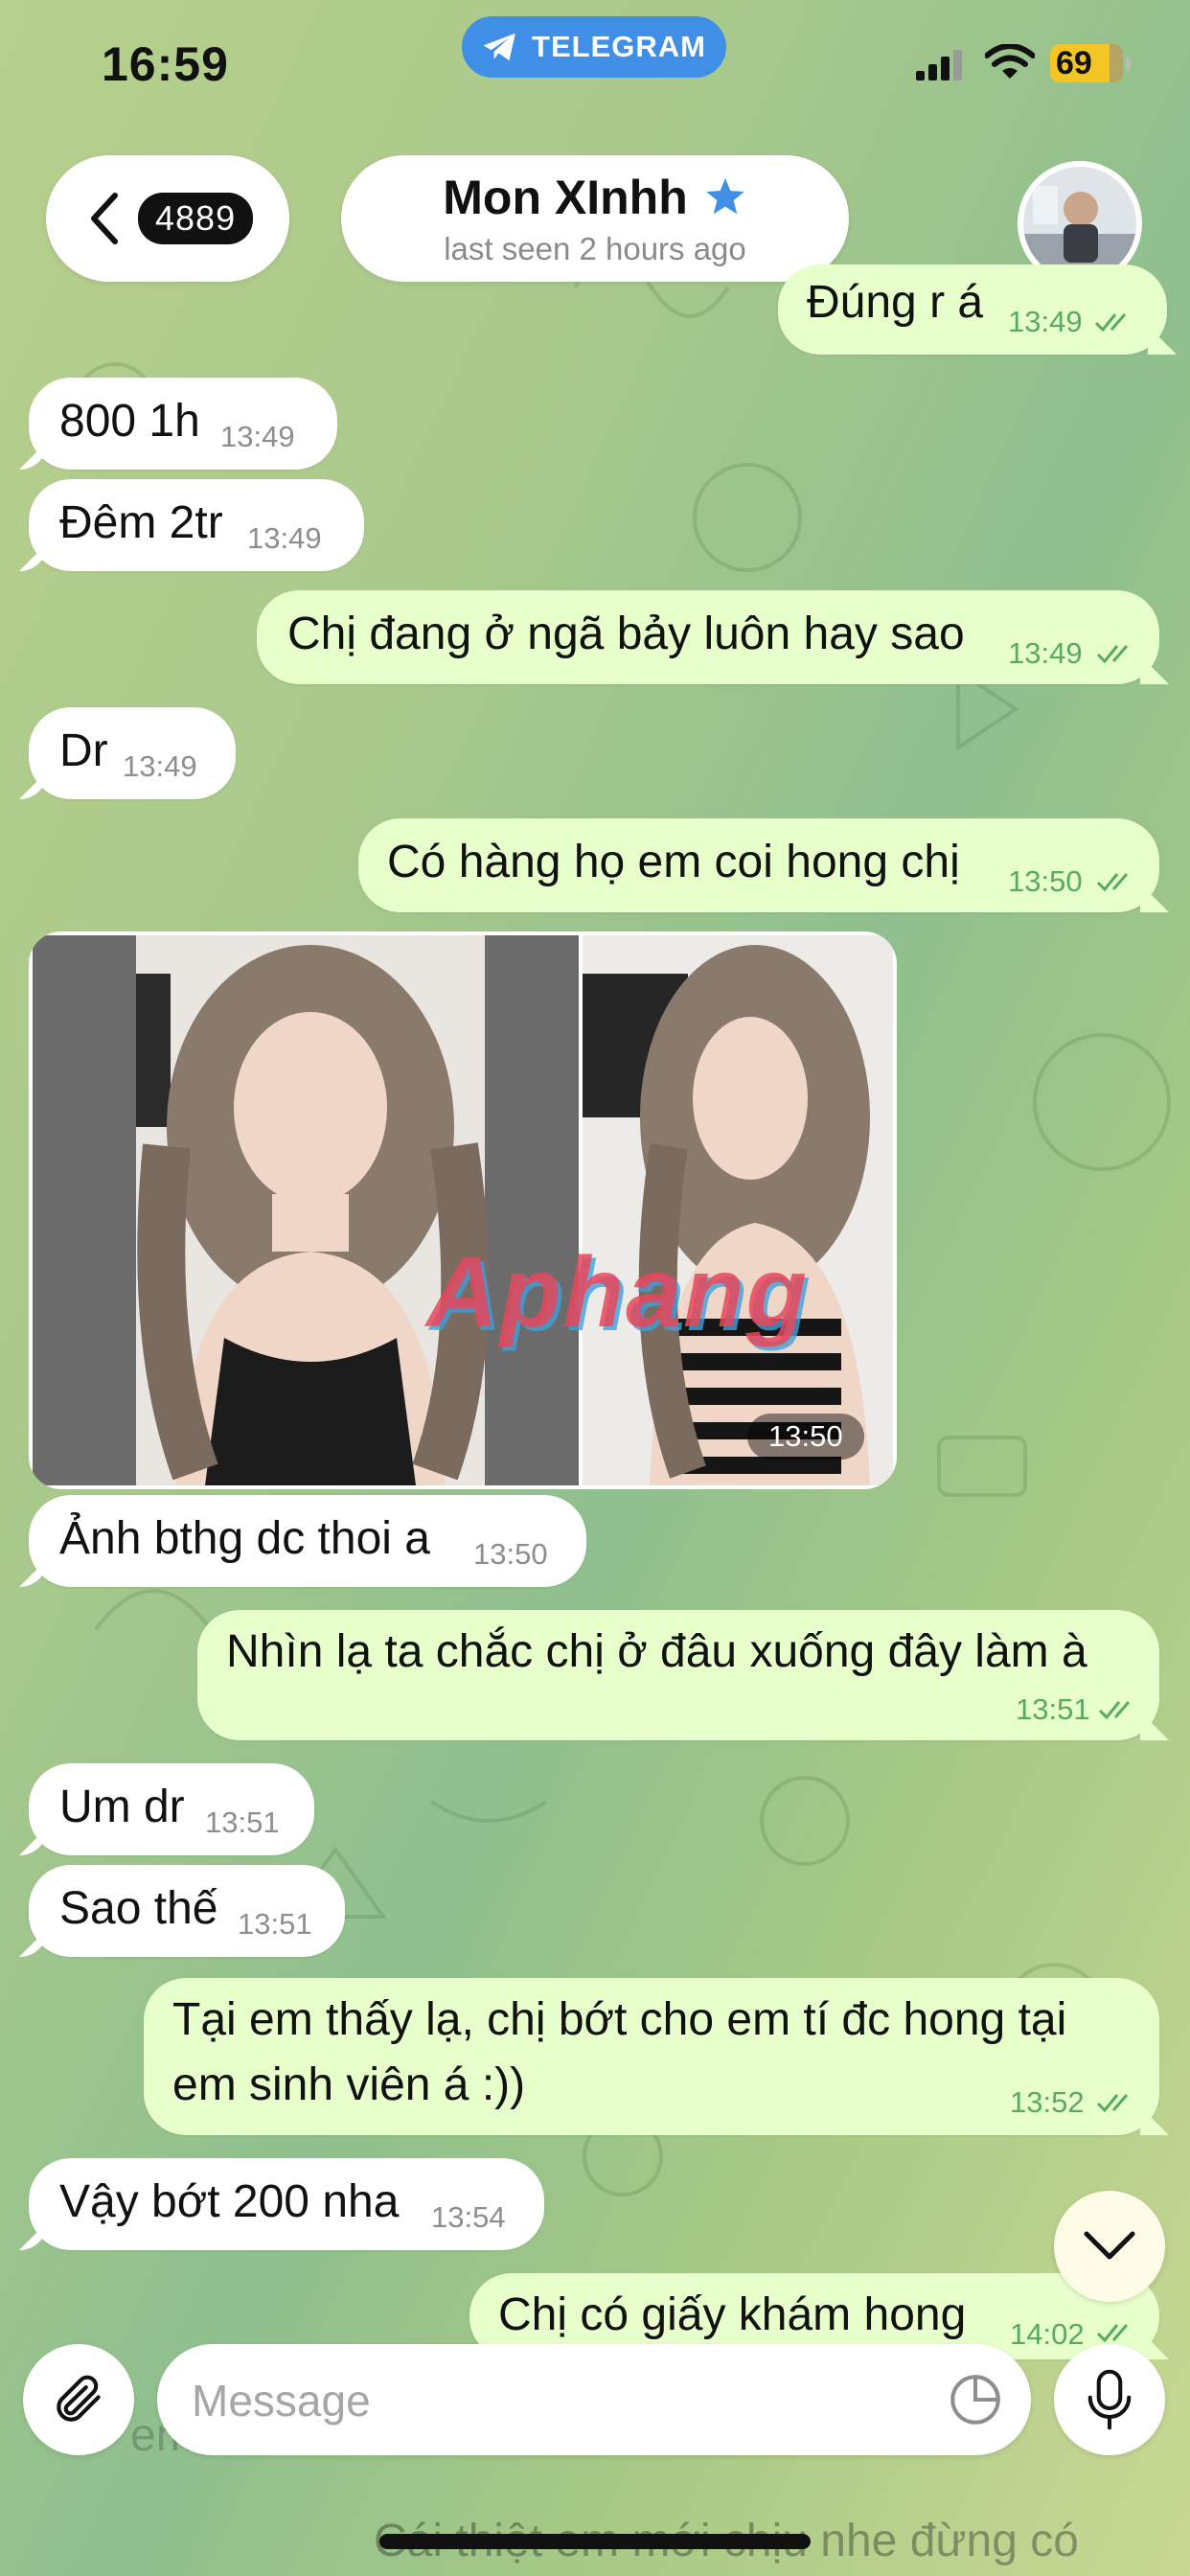 The image size is (1190, 2576). I want to click on scroll-to-bottom-button, so click(1109, 2246).